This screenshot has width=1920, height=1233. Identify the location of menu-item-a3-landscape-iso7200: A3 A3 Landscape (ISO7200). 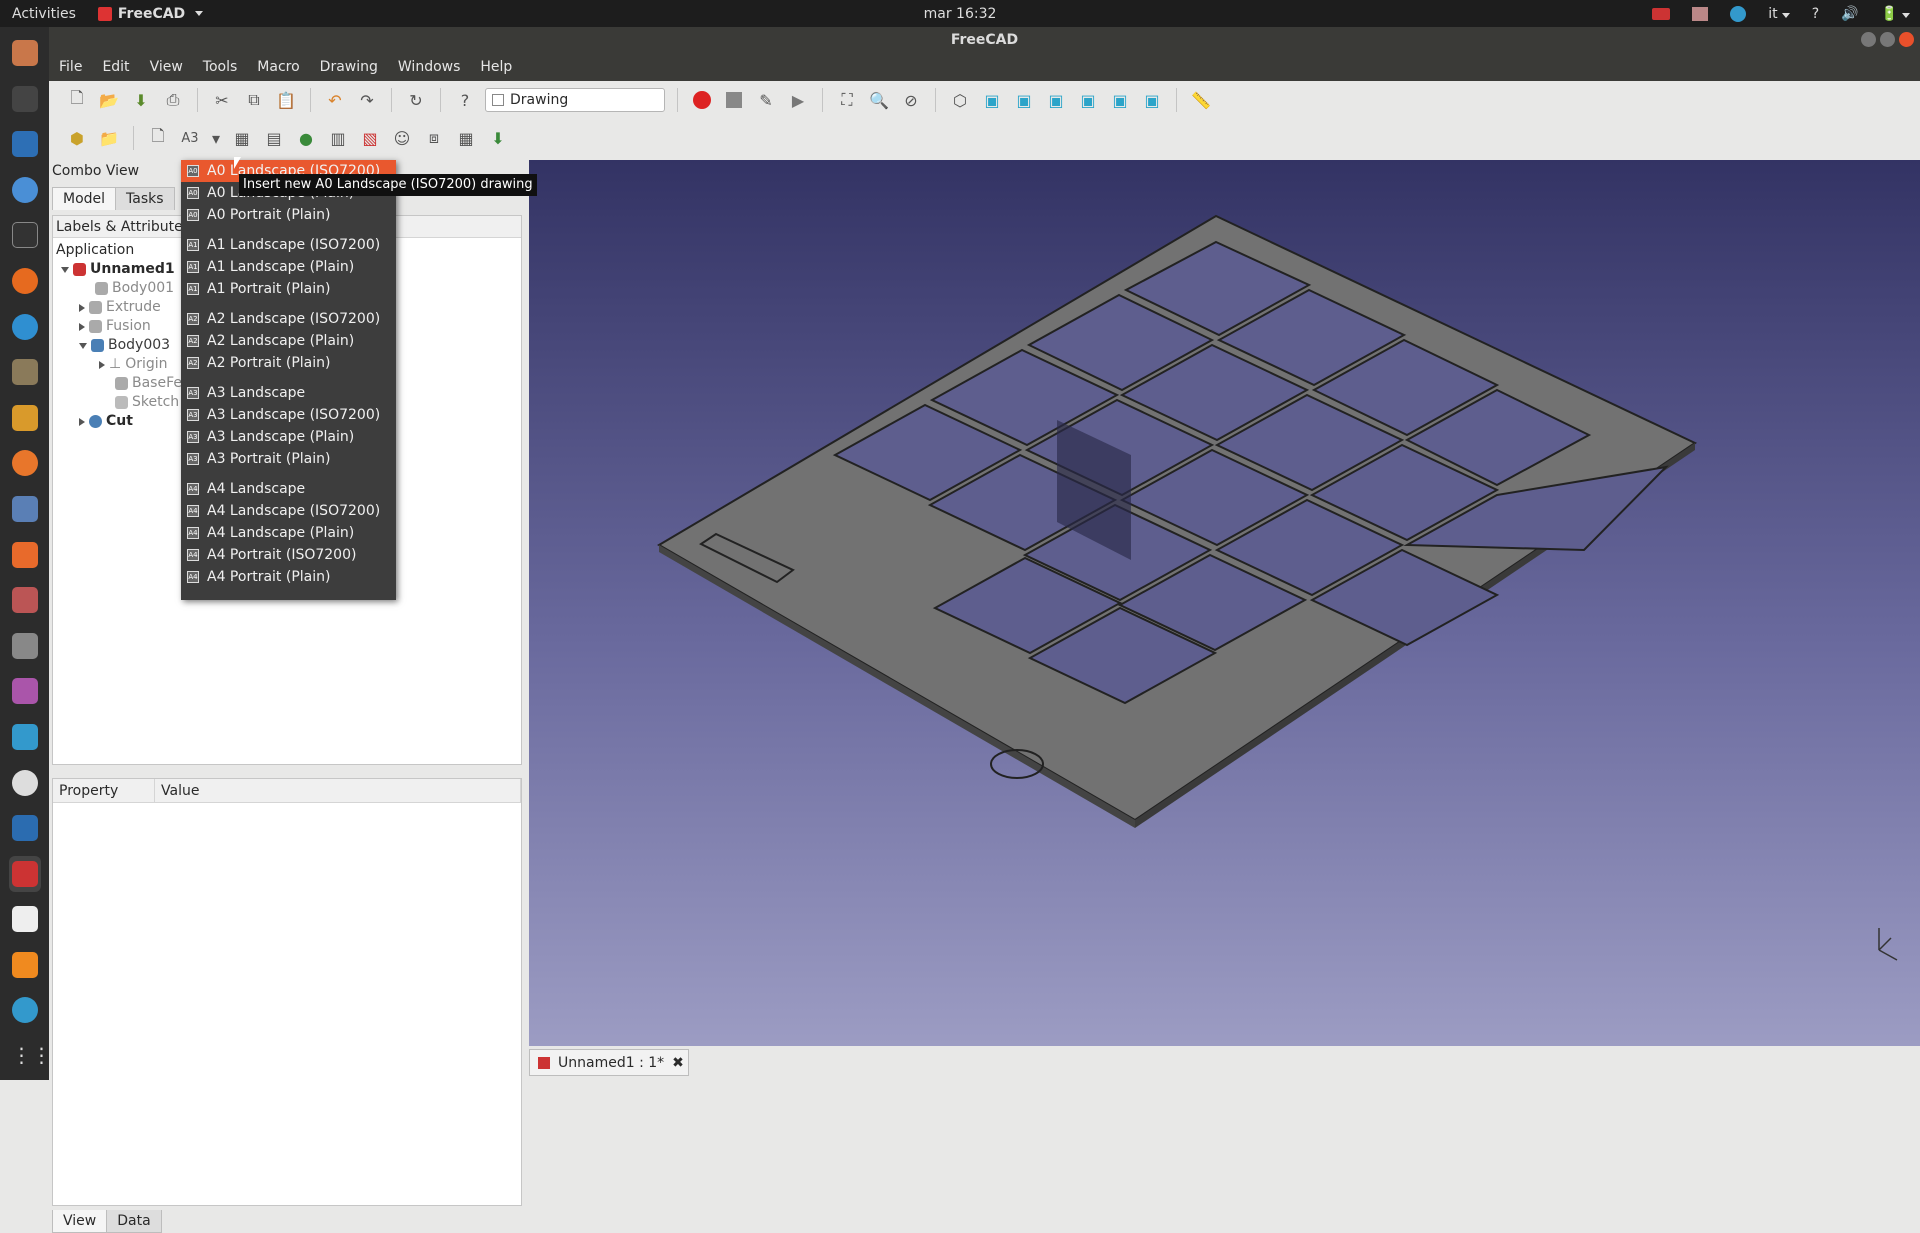
(288, 415).